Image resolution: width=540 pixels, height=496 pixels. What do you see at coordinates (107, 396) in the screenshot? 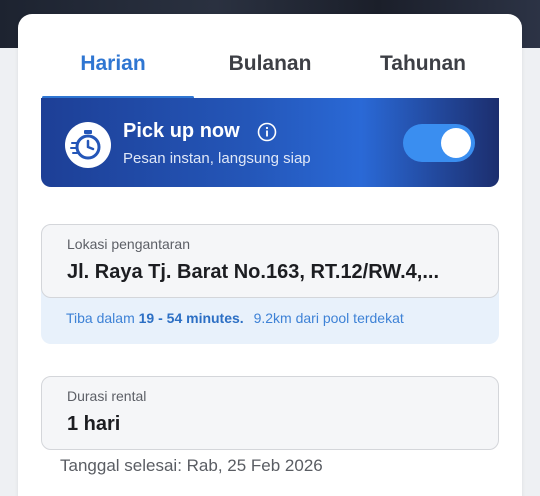
I see `rental-duration-label: Durasi rental` at bounding box center [107, 396].